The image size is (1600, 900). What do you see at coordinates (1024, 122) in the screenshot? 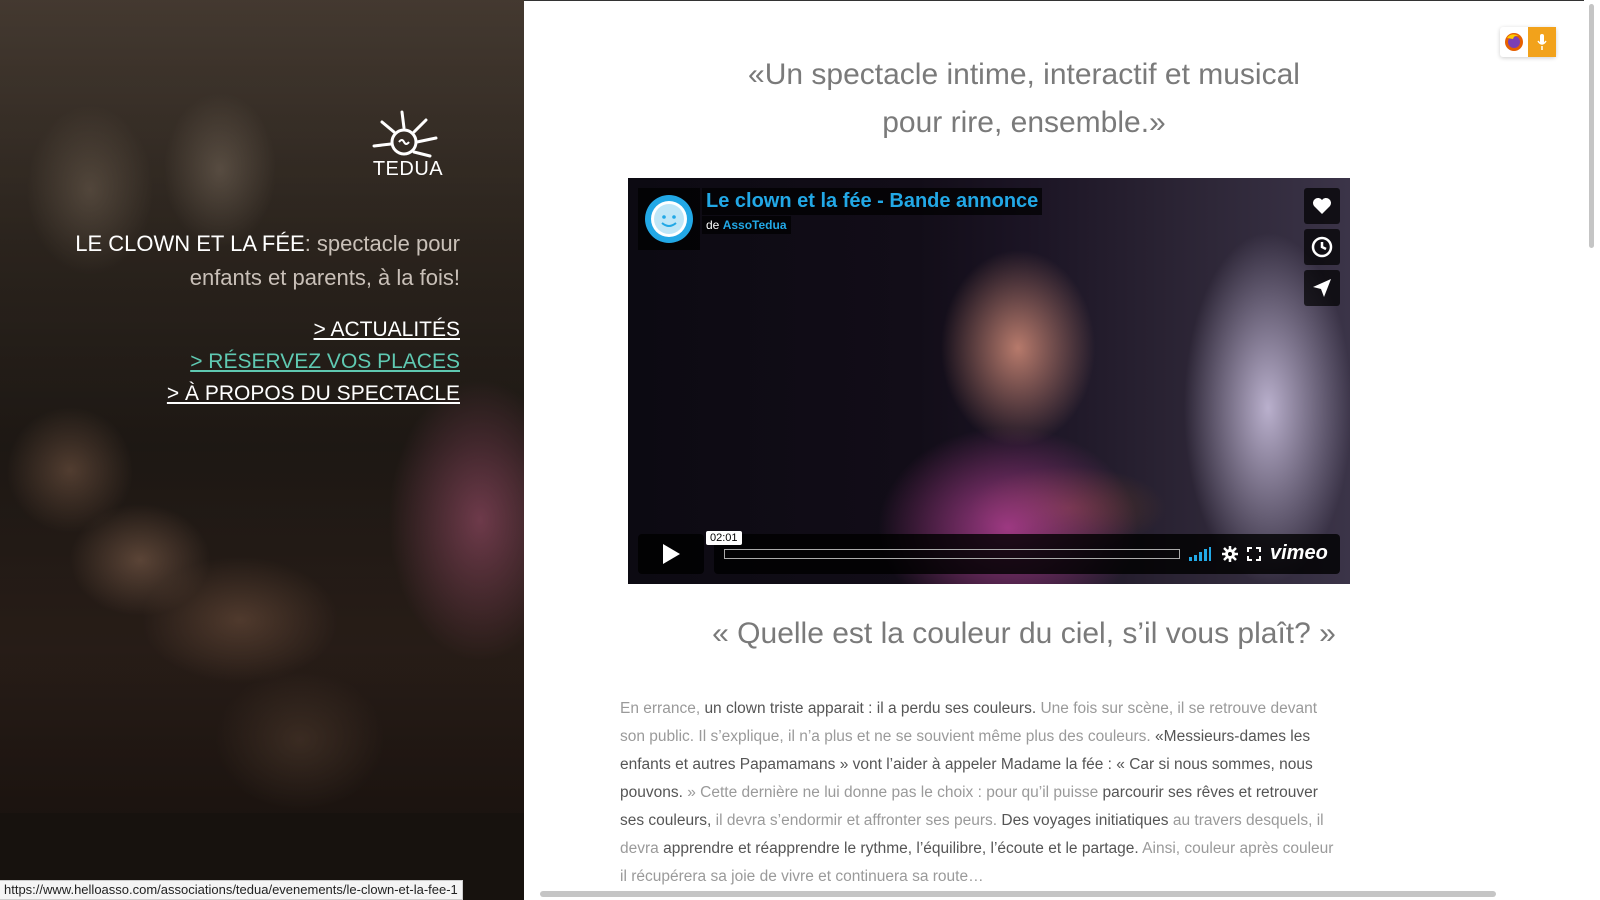
I see `headline-line-2: pour rire, ensemble.»` at bounding box center [1024, 122].